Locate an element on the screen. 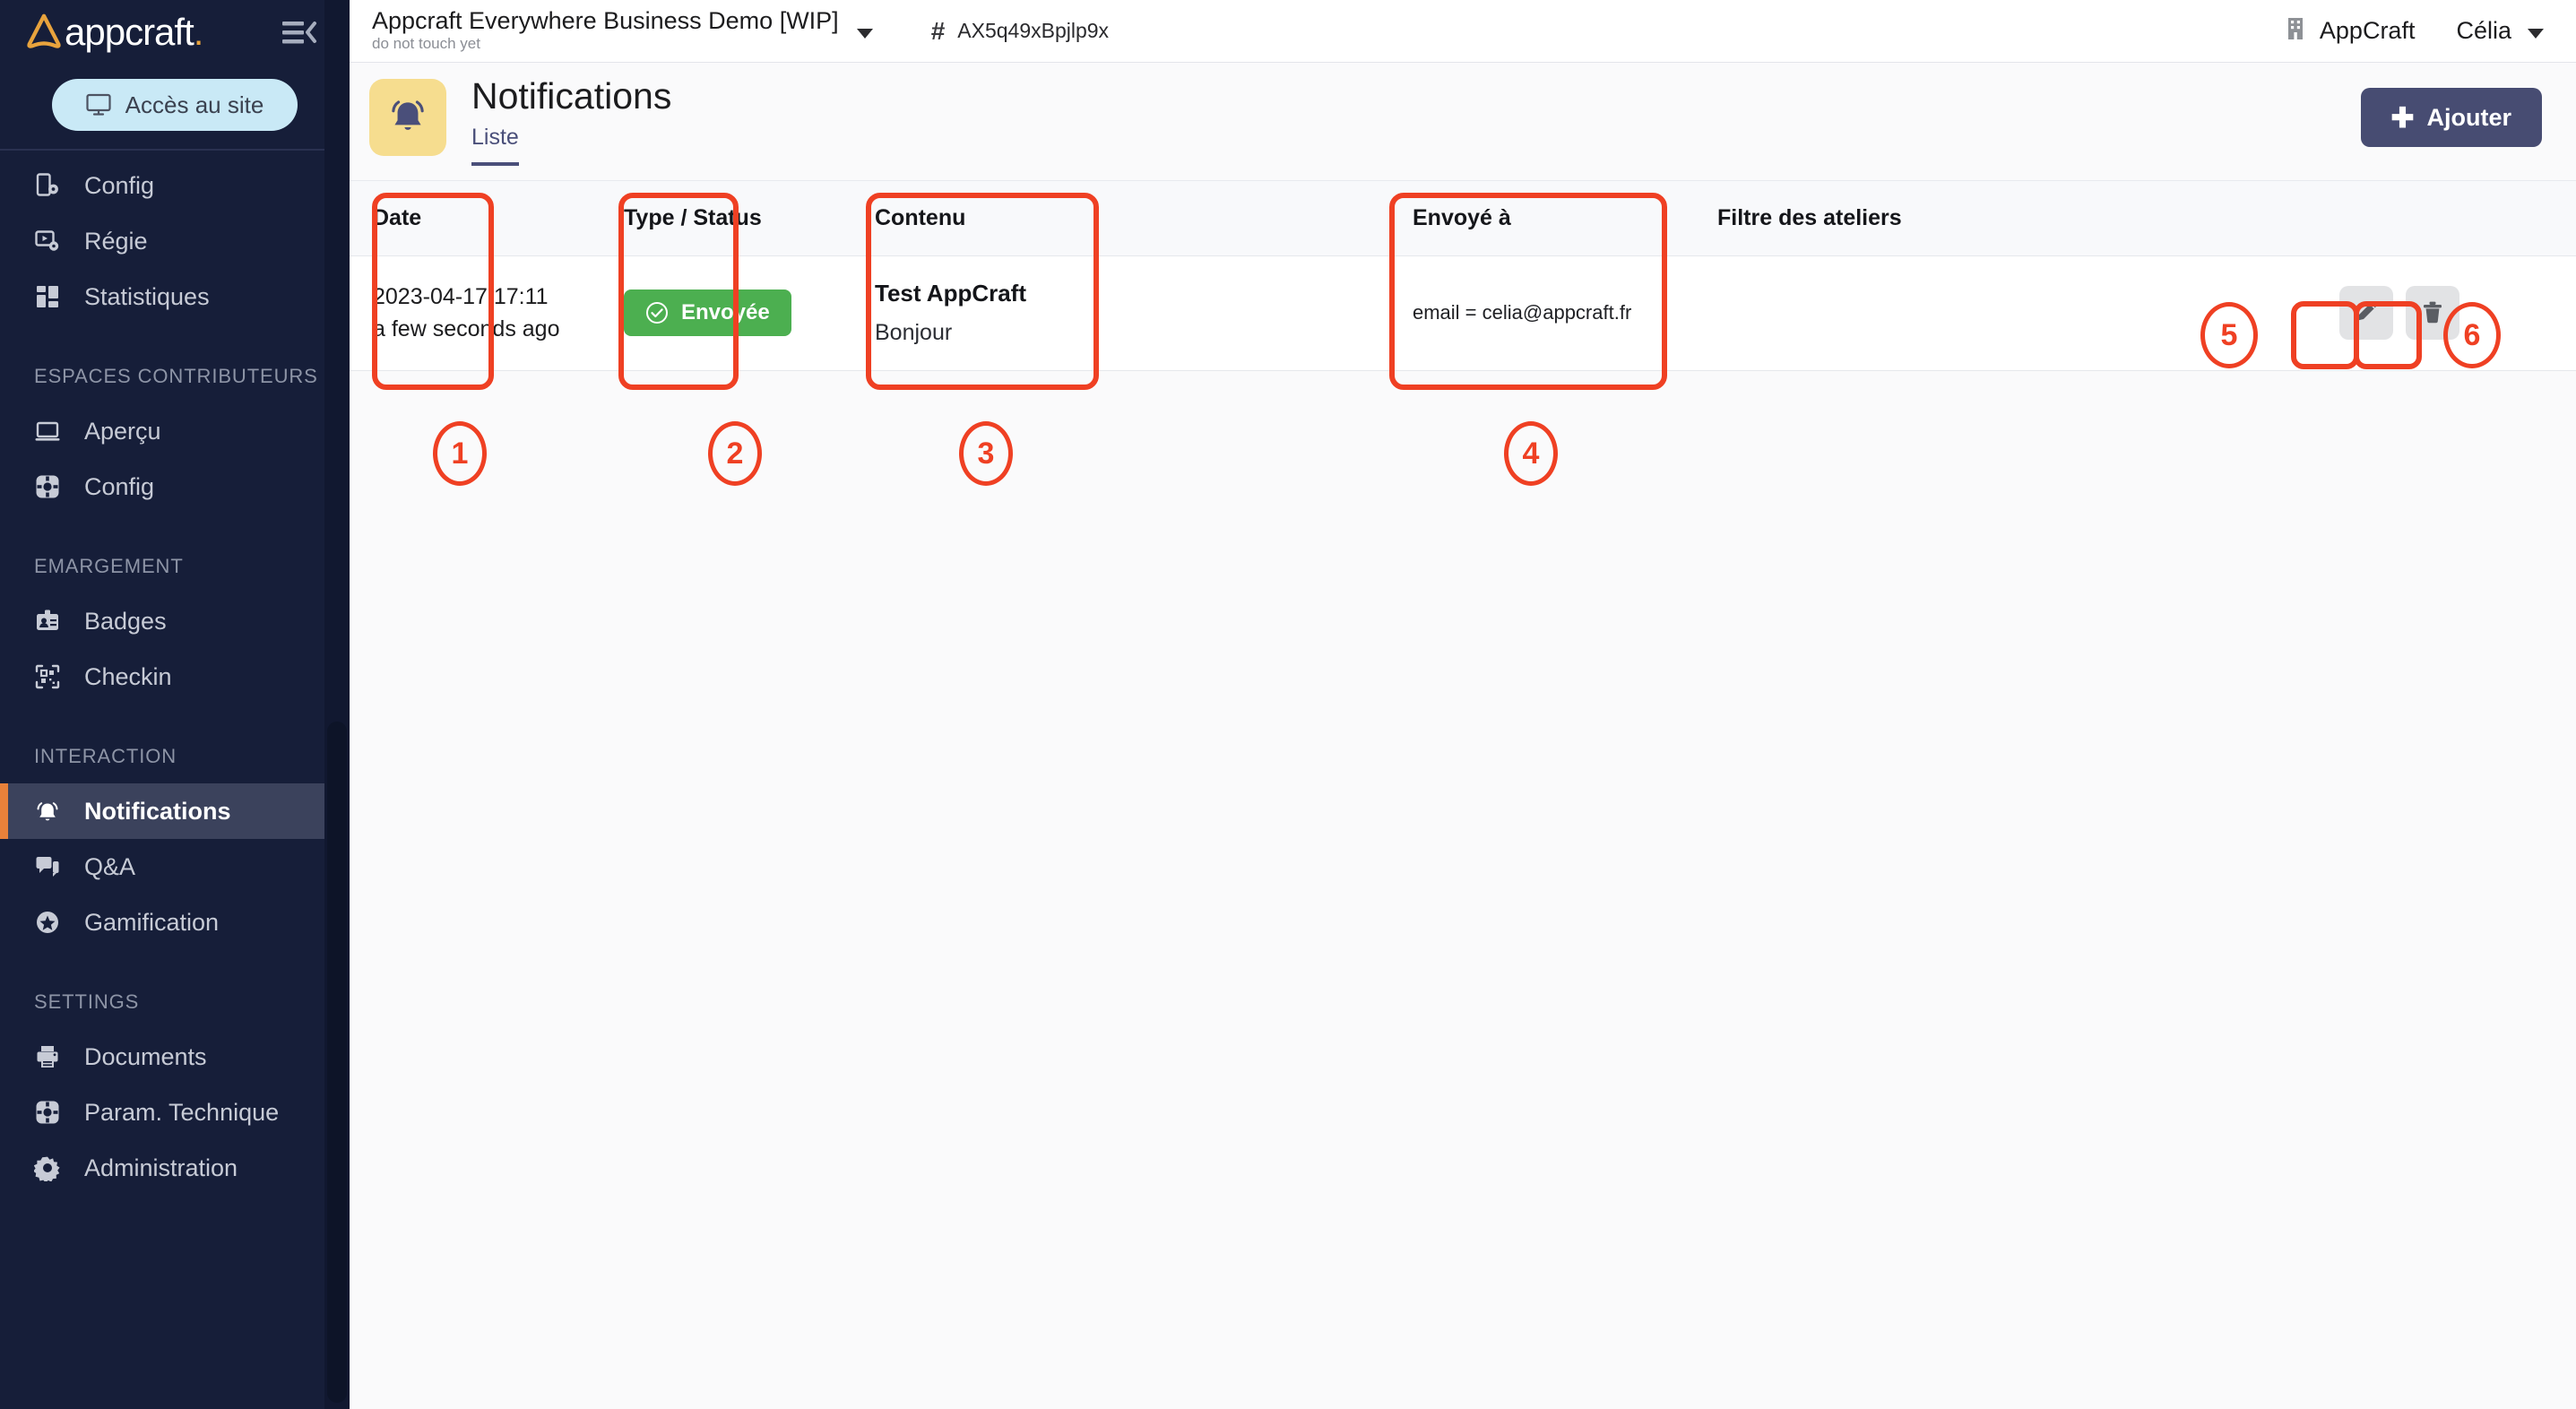  sidebar-item-label: Statistiques is located at coordinates (147, 296).